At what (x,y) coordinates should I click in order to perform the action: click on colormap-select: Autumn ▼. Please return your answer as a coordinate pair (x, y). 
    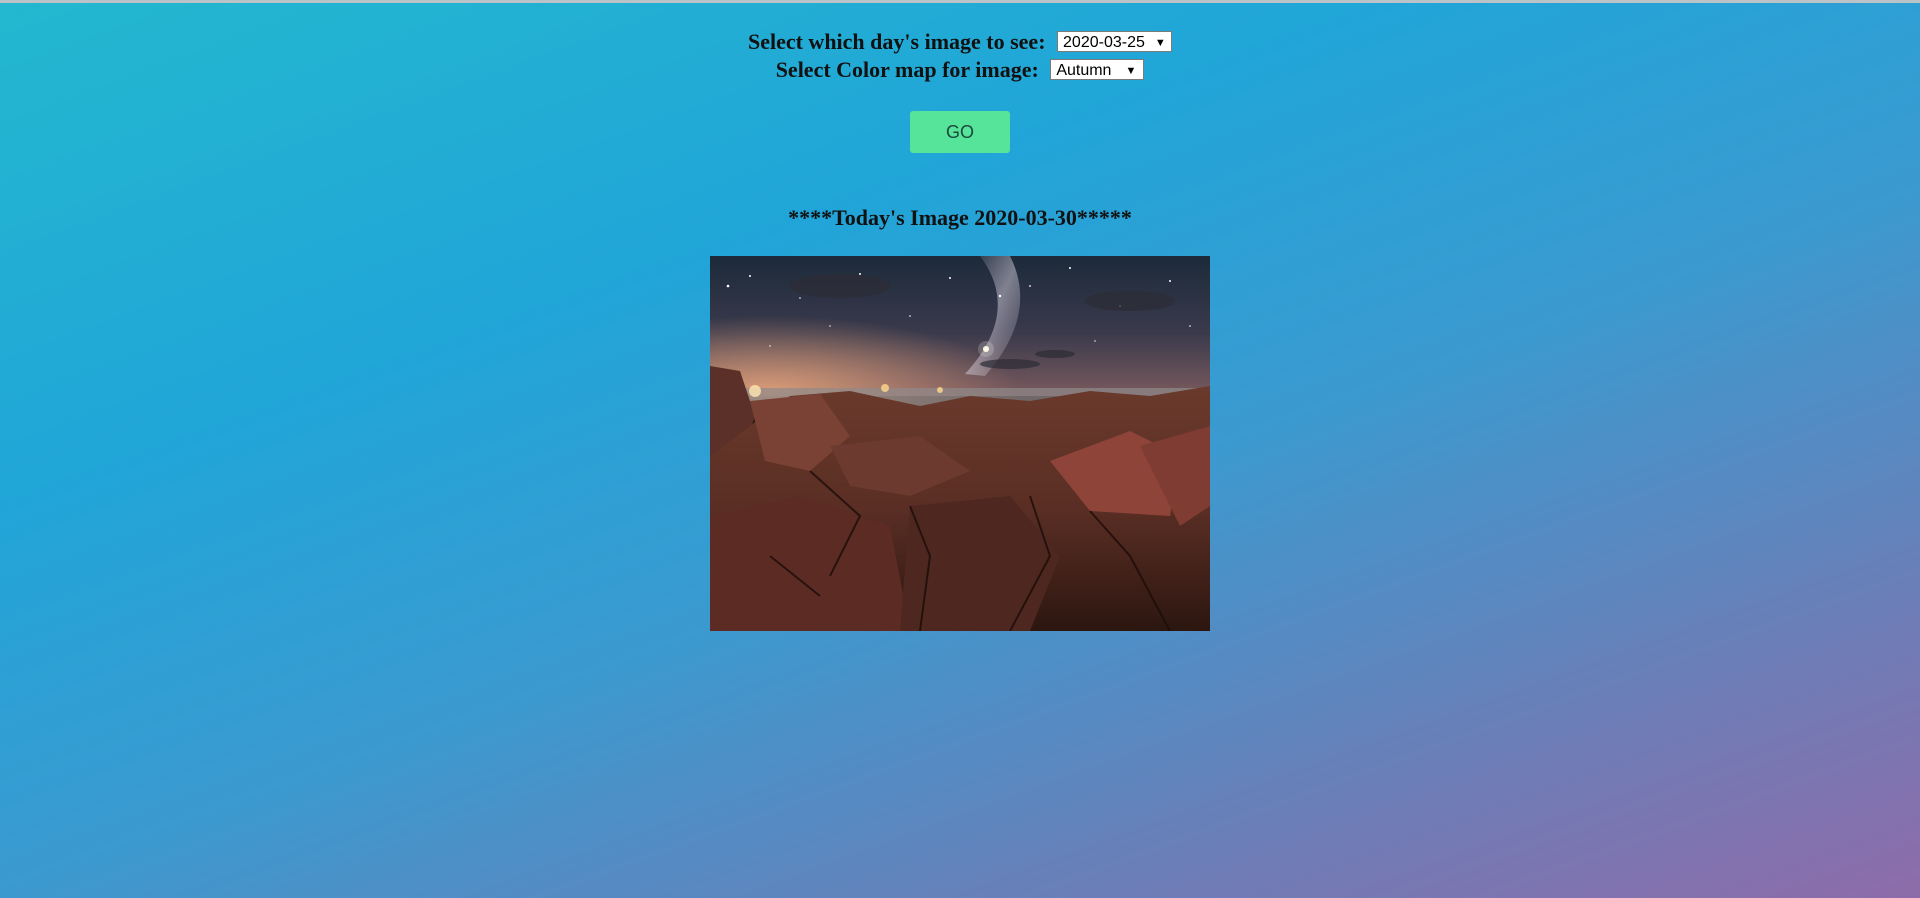
    Looking at the image, I should click on (1097, 70).